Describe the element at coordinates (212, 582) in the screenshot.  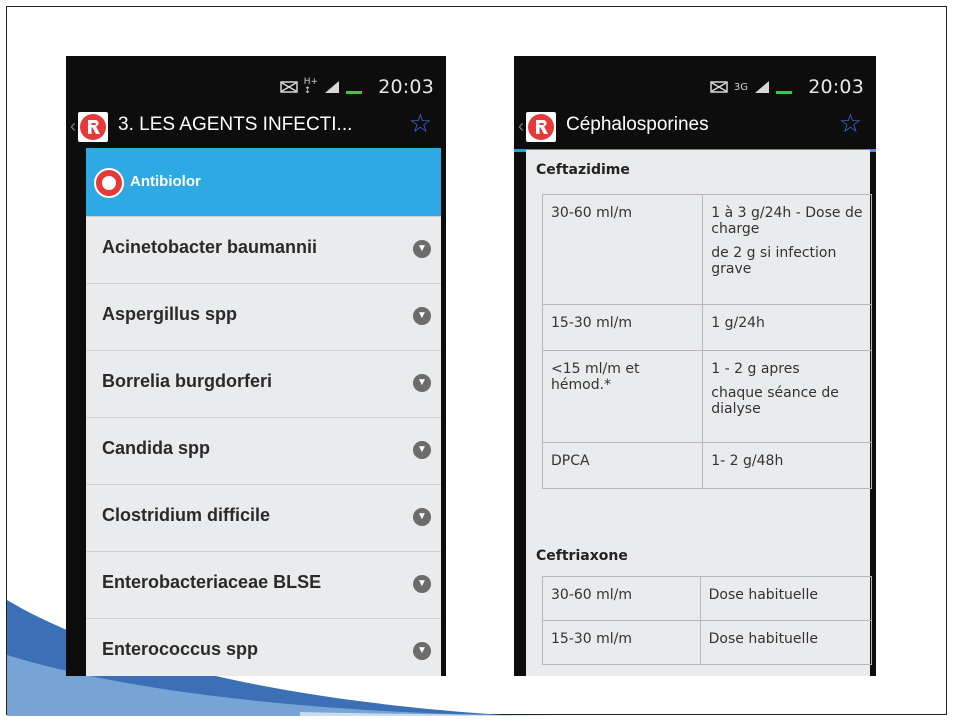
I see `list-item-label: Enterobacteriaceae BLSE` at that location.